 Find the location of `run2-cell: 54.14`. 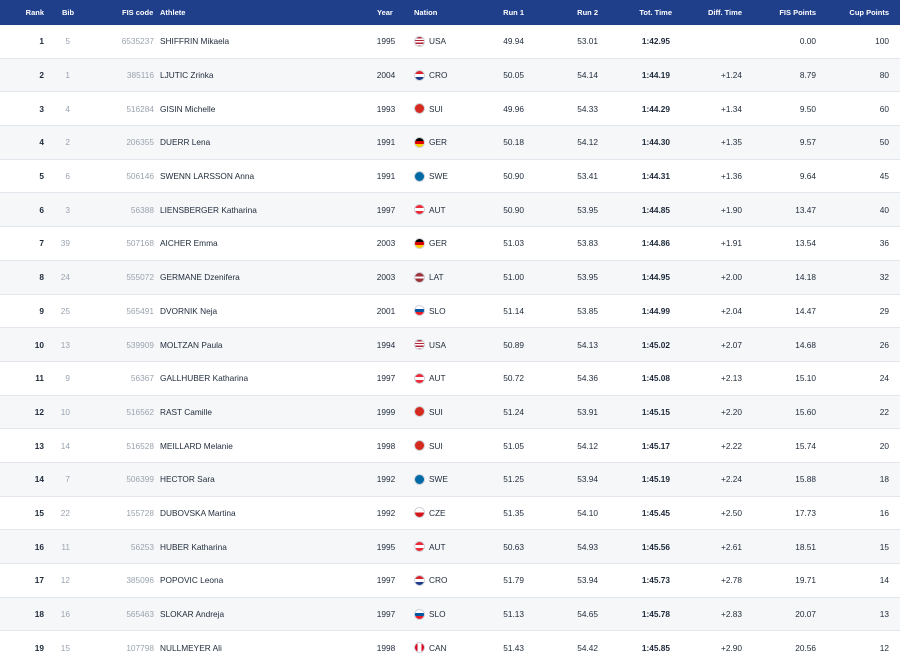

run2-cell: 54.14 is located at coordinates (587, 75).